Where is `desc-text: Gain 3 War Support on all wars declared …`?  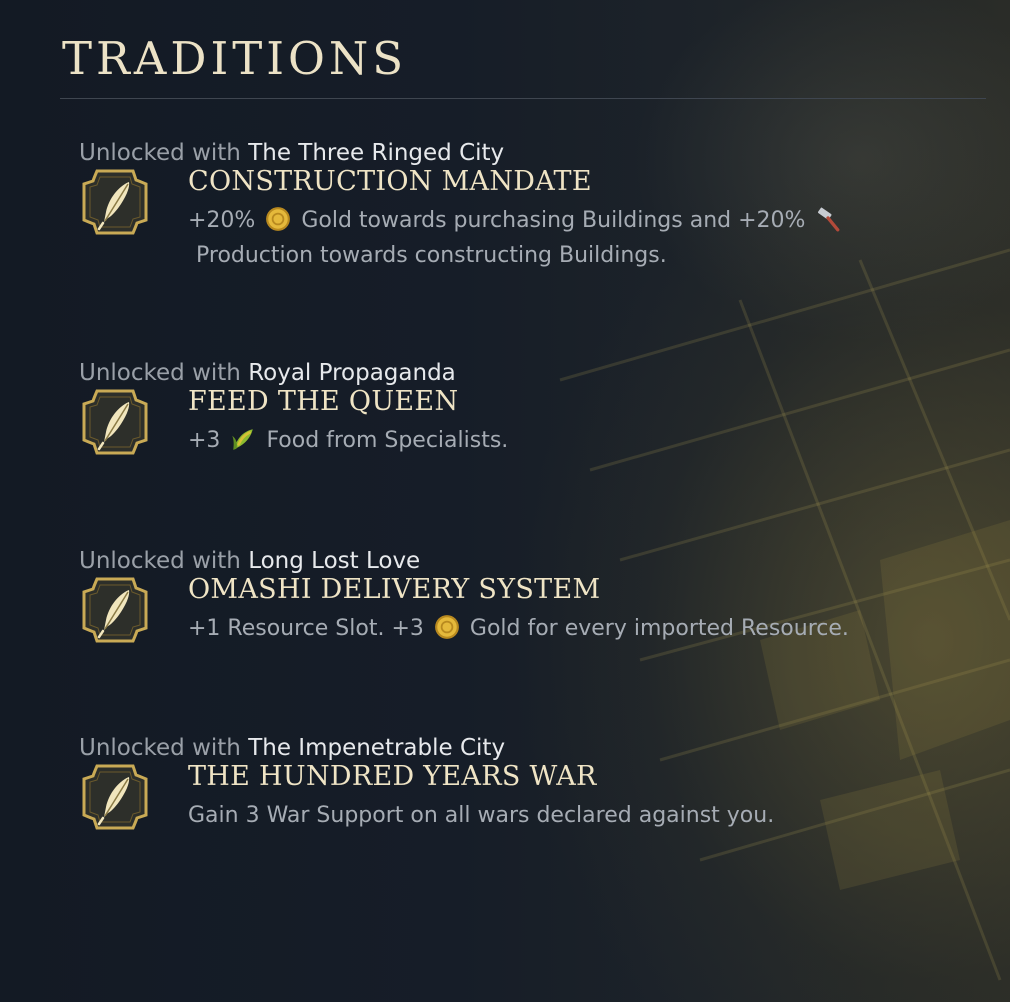 desc-text: Gain 3 War Support on all wars declared … is located at coordinates (481, 815).